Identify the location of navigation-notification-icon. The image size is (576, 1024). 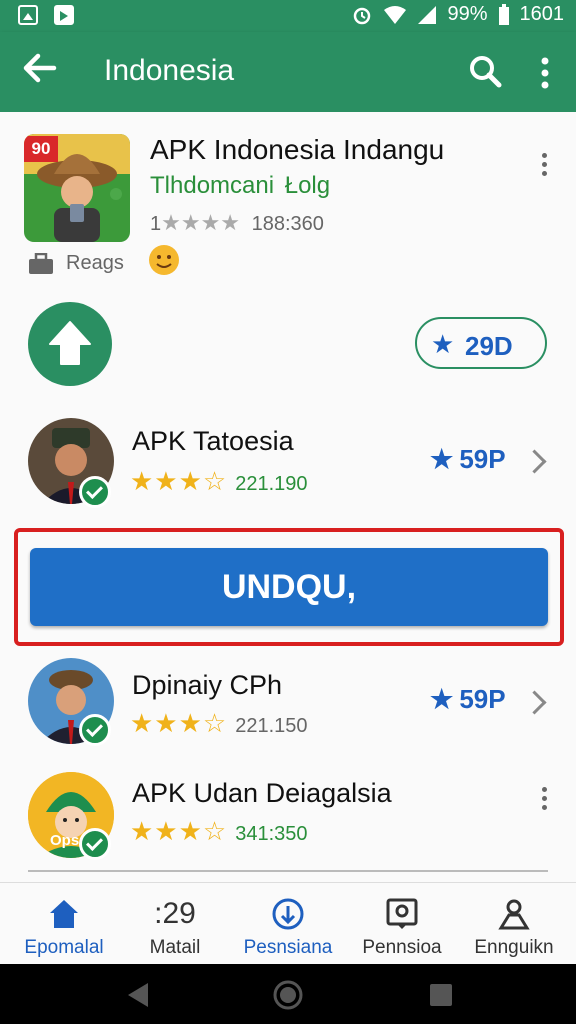
(64, 15).